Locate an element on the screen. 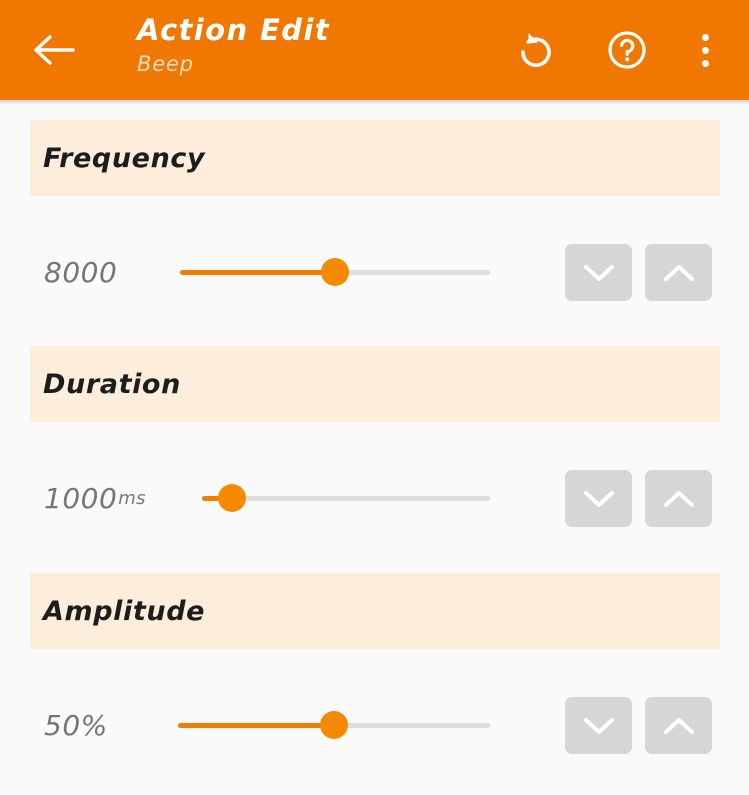 This screenshot has height=795, width=749. help-circle-icon is located at coordinates (627, 50).